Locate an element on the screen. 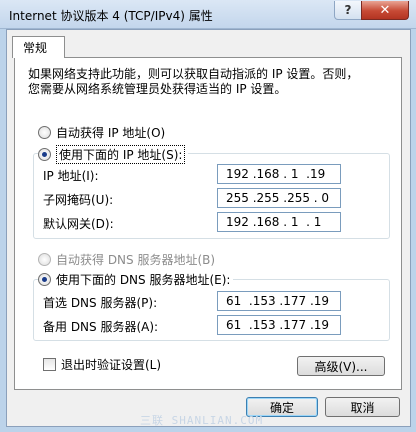 Image resolution: width=416 pixels, height=432 pixels. radio-auto-dns-label: 自动获得 DNS 服务器地址(B) is located at coordinates (136, 260).